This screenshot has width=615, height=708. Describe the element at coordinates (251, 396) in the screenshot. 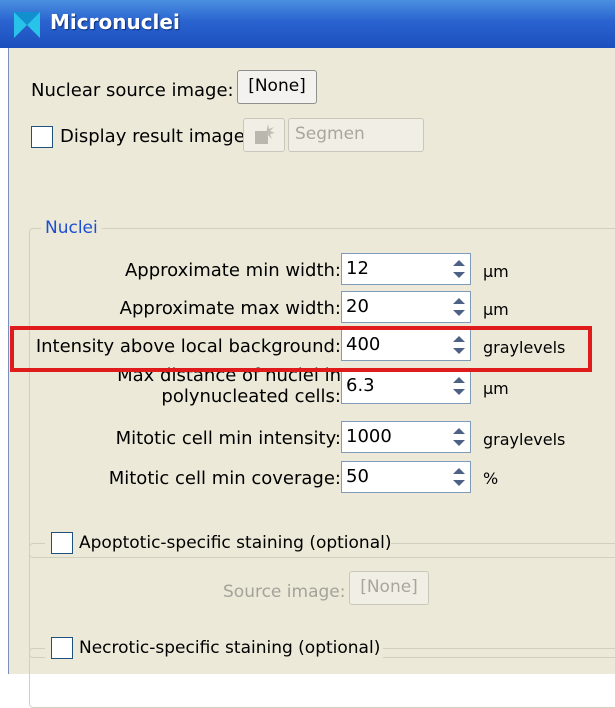

I see `max-distance-label-line2: polynucleated cells:` at that location.